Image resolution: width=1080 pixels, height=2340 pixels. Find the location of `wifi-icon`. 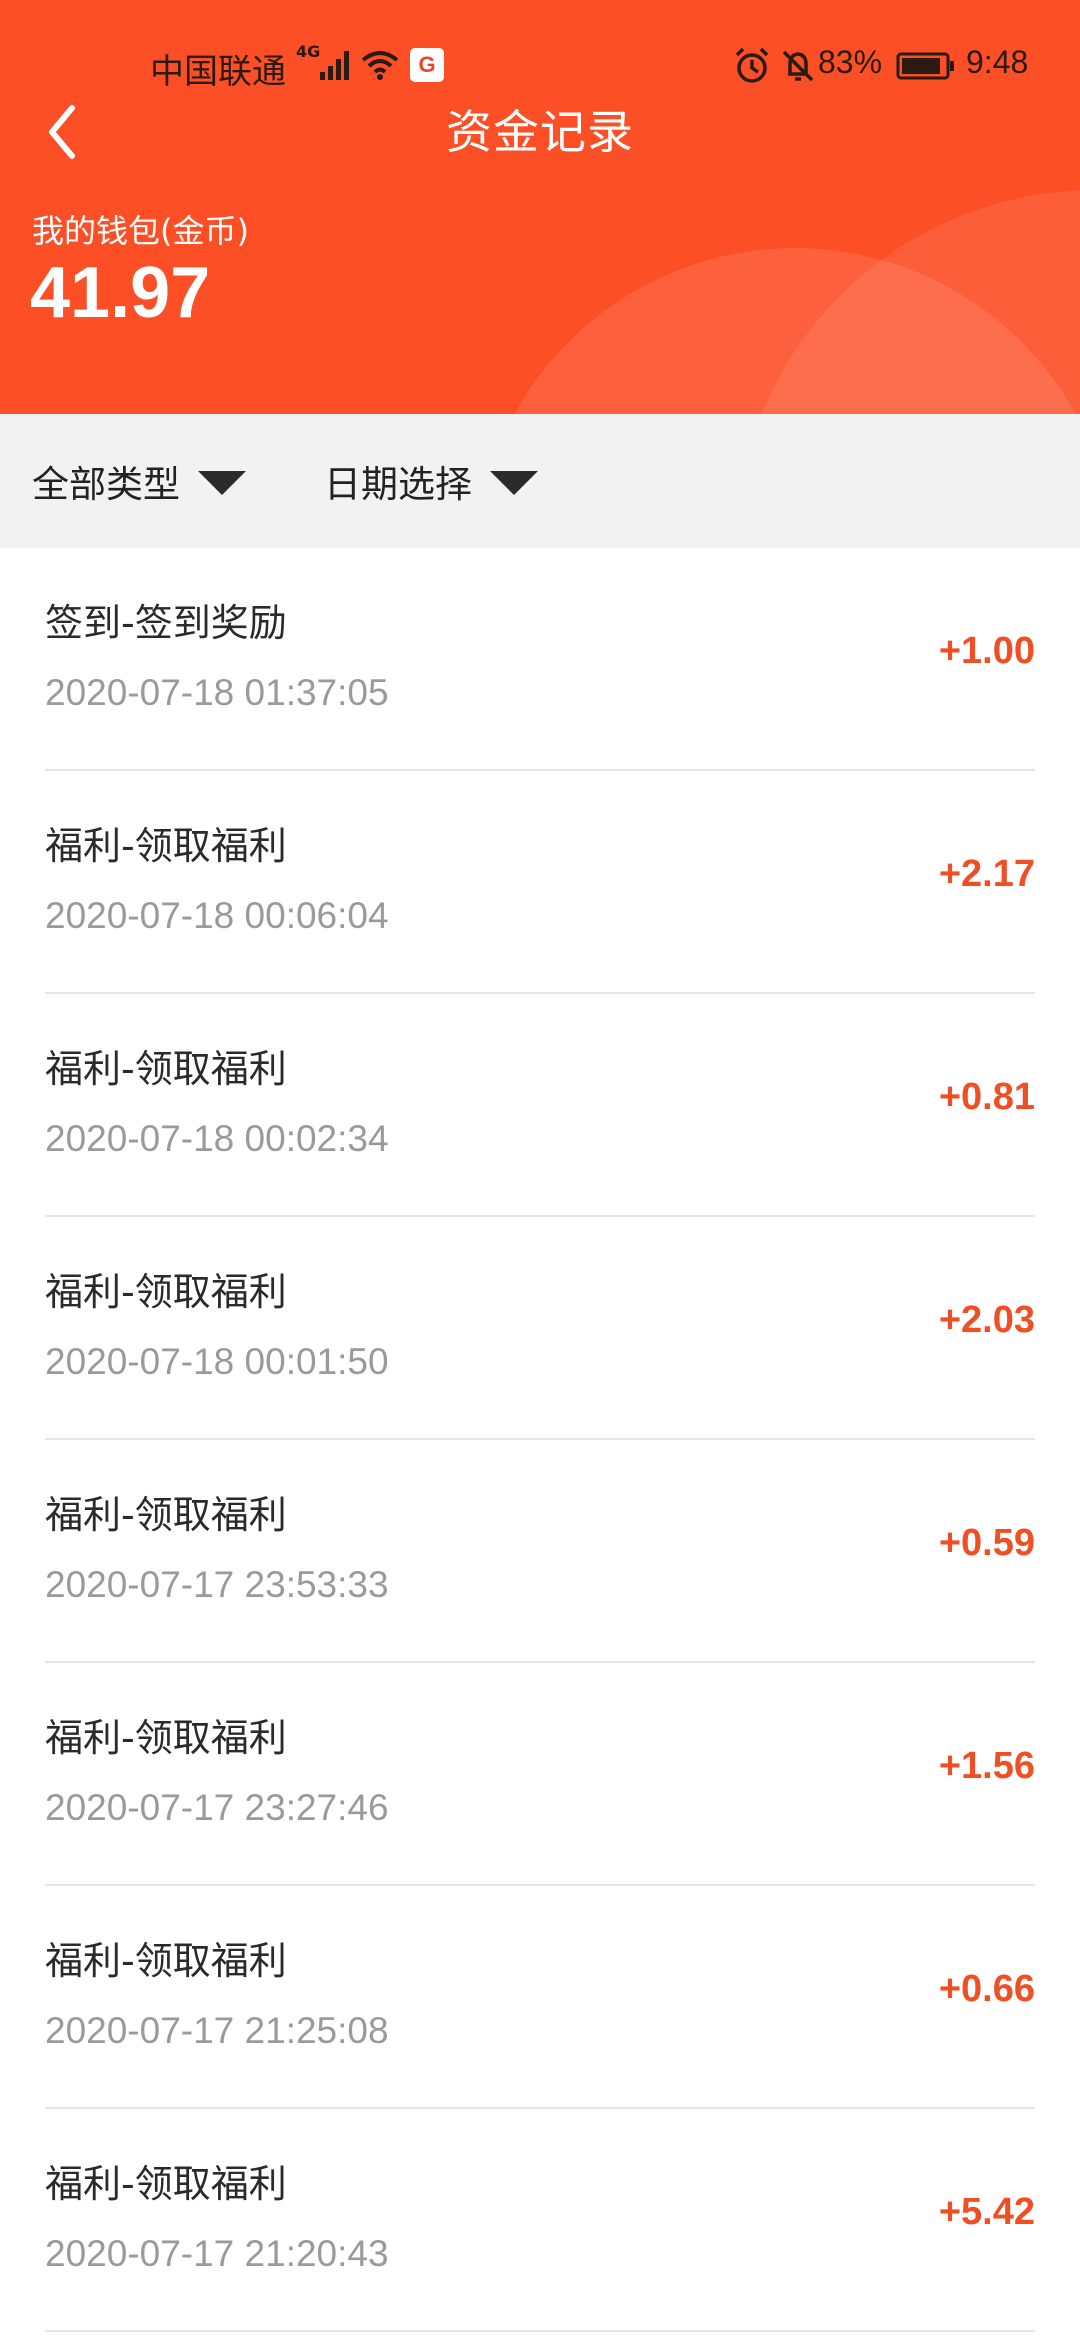

wifi-icon is located at coordinates (380, 65).